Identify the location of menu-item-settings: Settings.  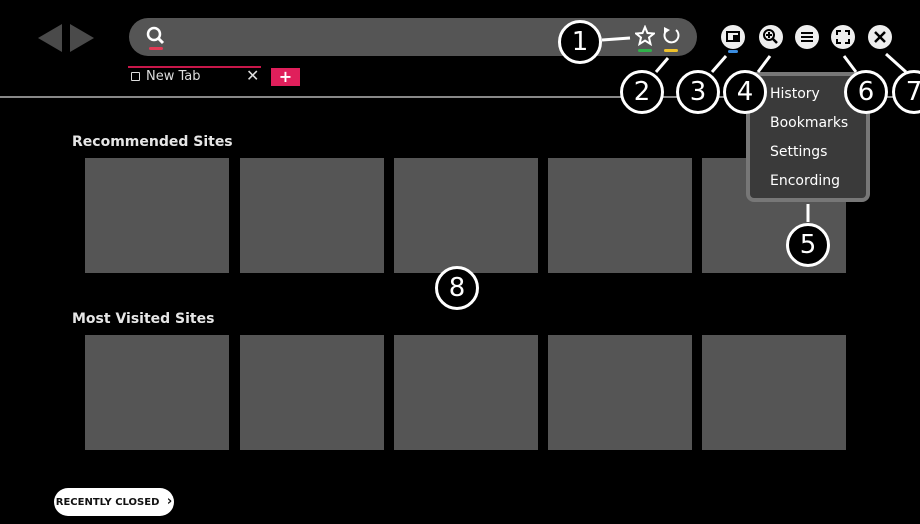
(798, 152).